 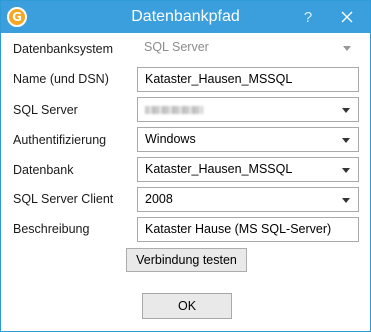 What do you see at coordinates (159, 199) in the screenshot?
I see `sql-server-client-value: 2008` at bounding box center [159, 199].